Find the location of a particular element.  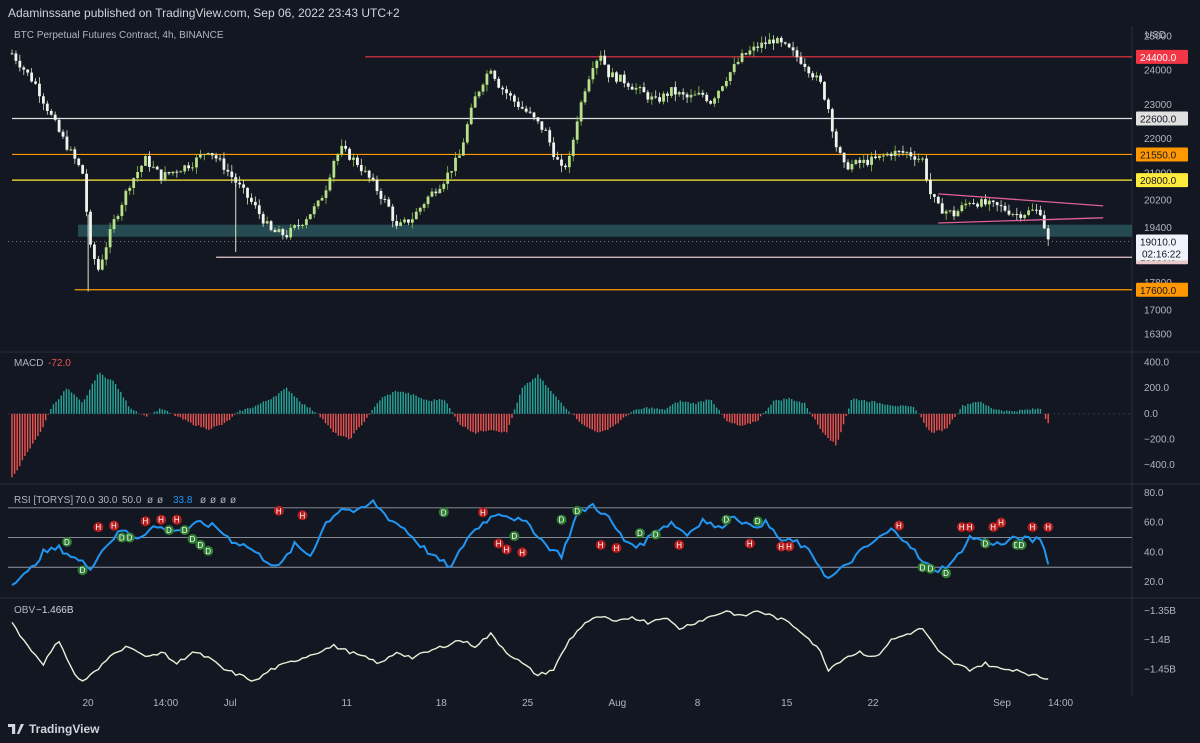

price-level-tag: 17600.0 is located at coordinates (1162, 289).